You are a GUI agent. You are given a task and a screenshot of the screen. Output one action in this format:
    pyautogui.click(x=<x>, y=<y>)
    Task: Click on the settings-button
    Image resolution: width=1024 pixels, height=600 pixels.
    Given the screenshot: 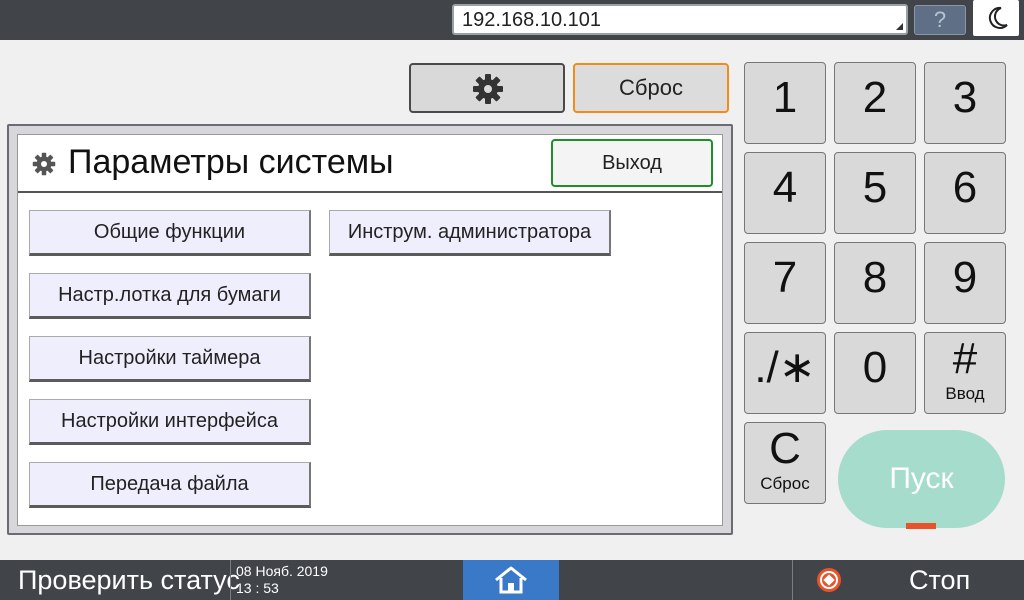 What is the action you would take?
    pyautogui.click(x=487, y=88)
    